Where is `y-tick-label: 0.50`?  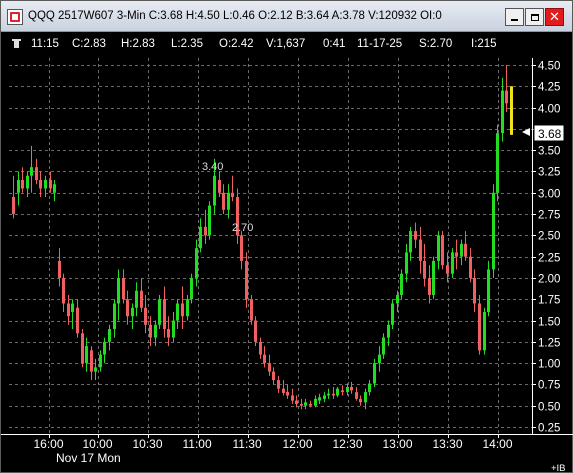
y-tick-label: 0.50 is located at coordinates (549, 408).